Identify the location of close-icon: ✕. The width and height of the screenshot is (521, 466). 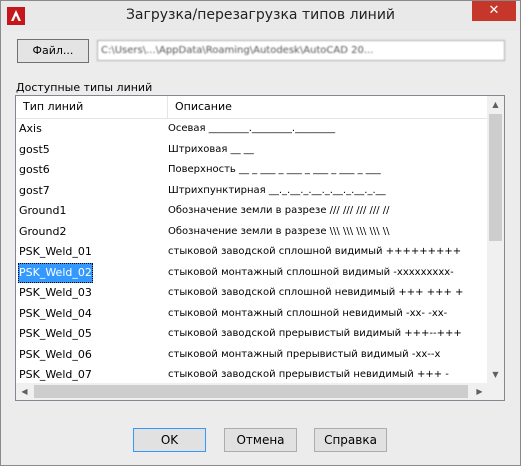
(494, 10).